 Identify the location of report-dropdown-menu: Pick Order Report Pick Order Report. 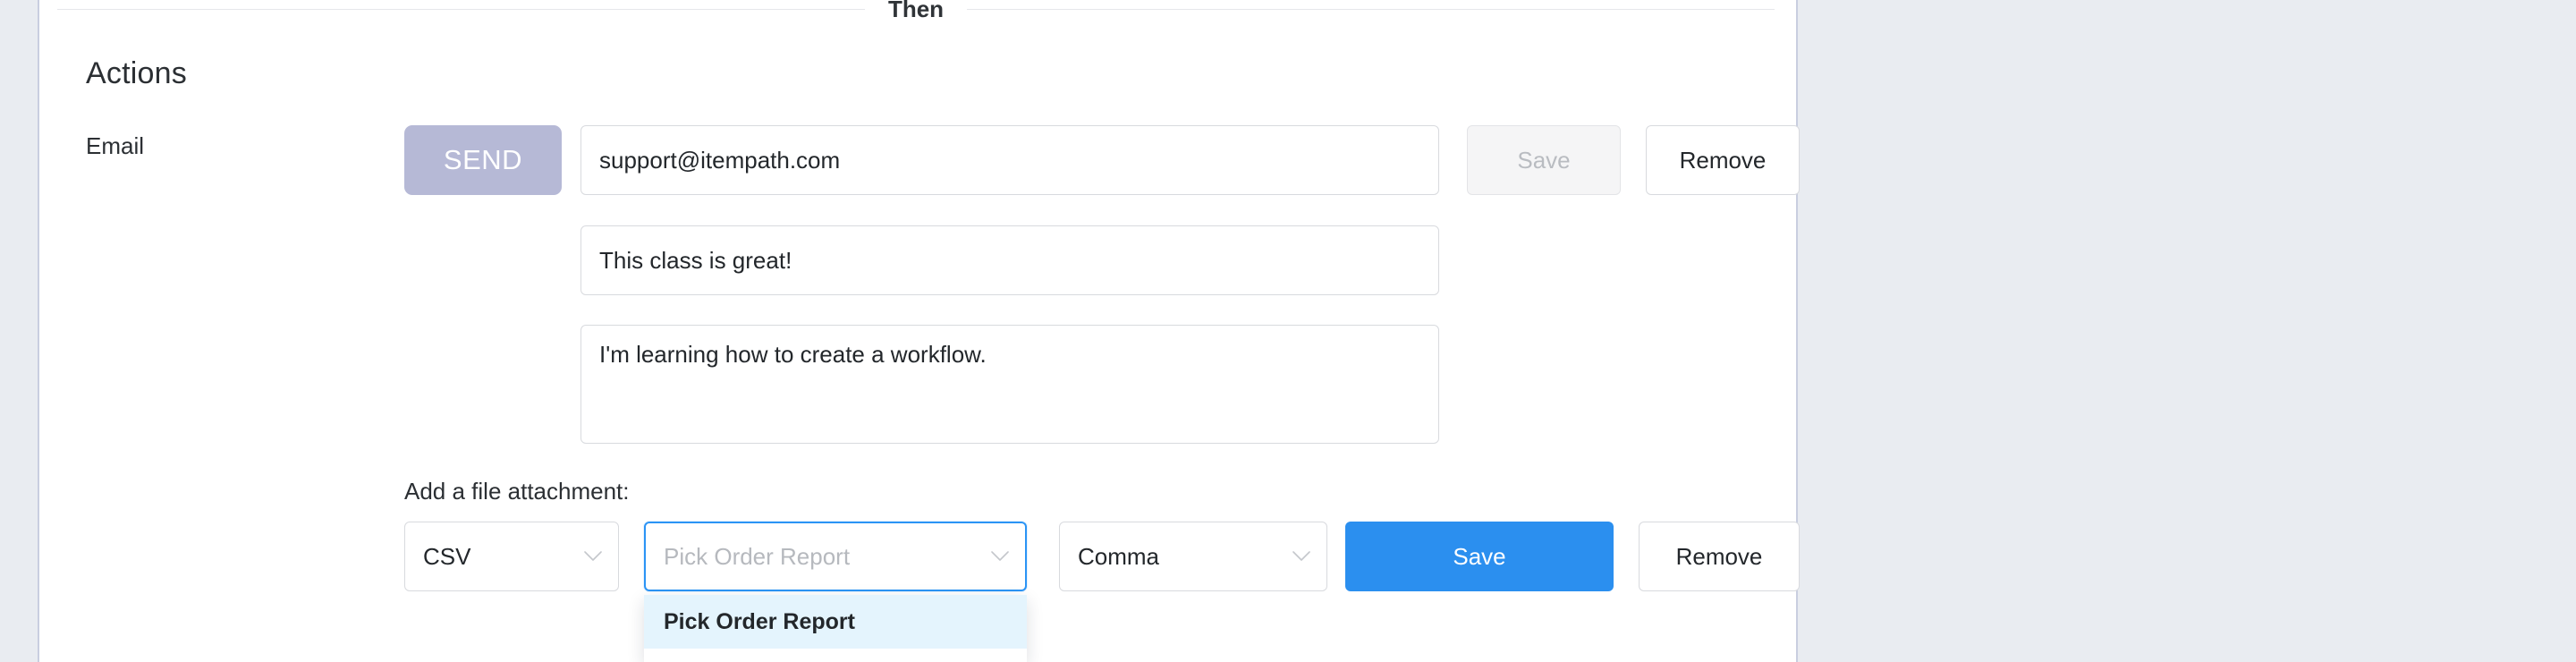
(835, 628).